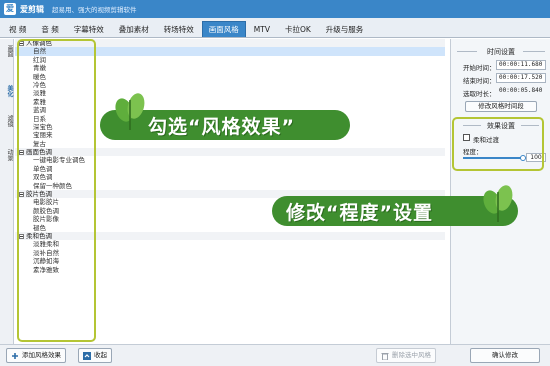 Image resolution: width=550 pixels, height=366 pixels. What do you see at coordinates (94, 10) in the screenshot?
I see `app-slogan: 超易用、强大的视频剪辑软件` at bounding box center [94, 10].